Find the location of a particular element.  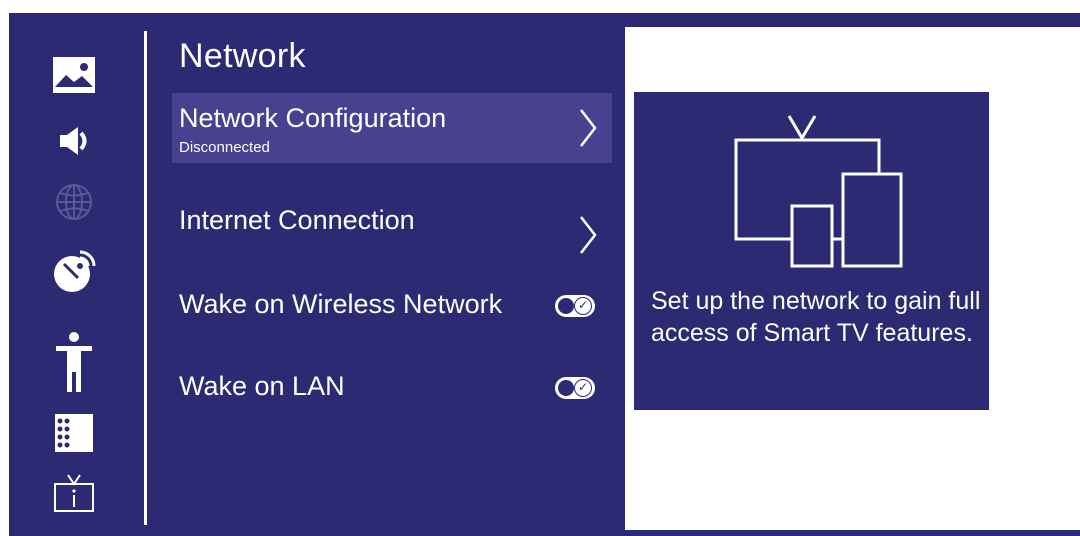

menu-item-network-configuration: Network Configuration Disconnected is located at coordinates (392, 128).